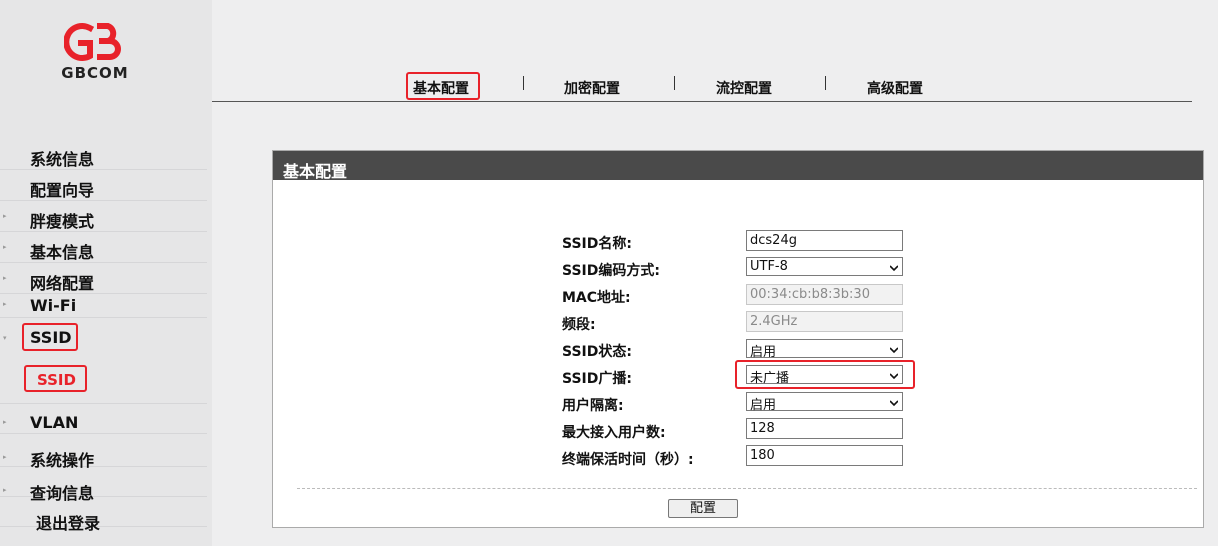  What do you see at coordinates (614, 433) in the screenshot?
I see `max-users-label: 最大接入用户数:` at bounding box center [614, 433].